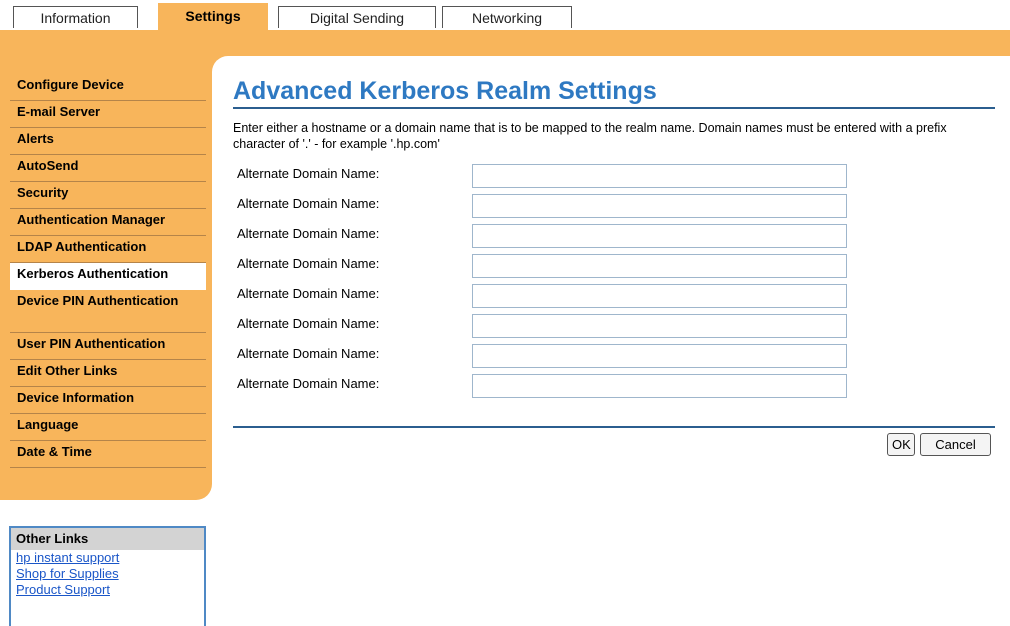 This screenshot has width=1010, height=626. Describe the element at coordinates (445, 91) in the screenshot. I see `page-title: Advanced Kerberos Realm Settings` at that location.